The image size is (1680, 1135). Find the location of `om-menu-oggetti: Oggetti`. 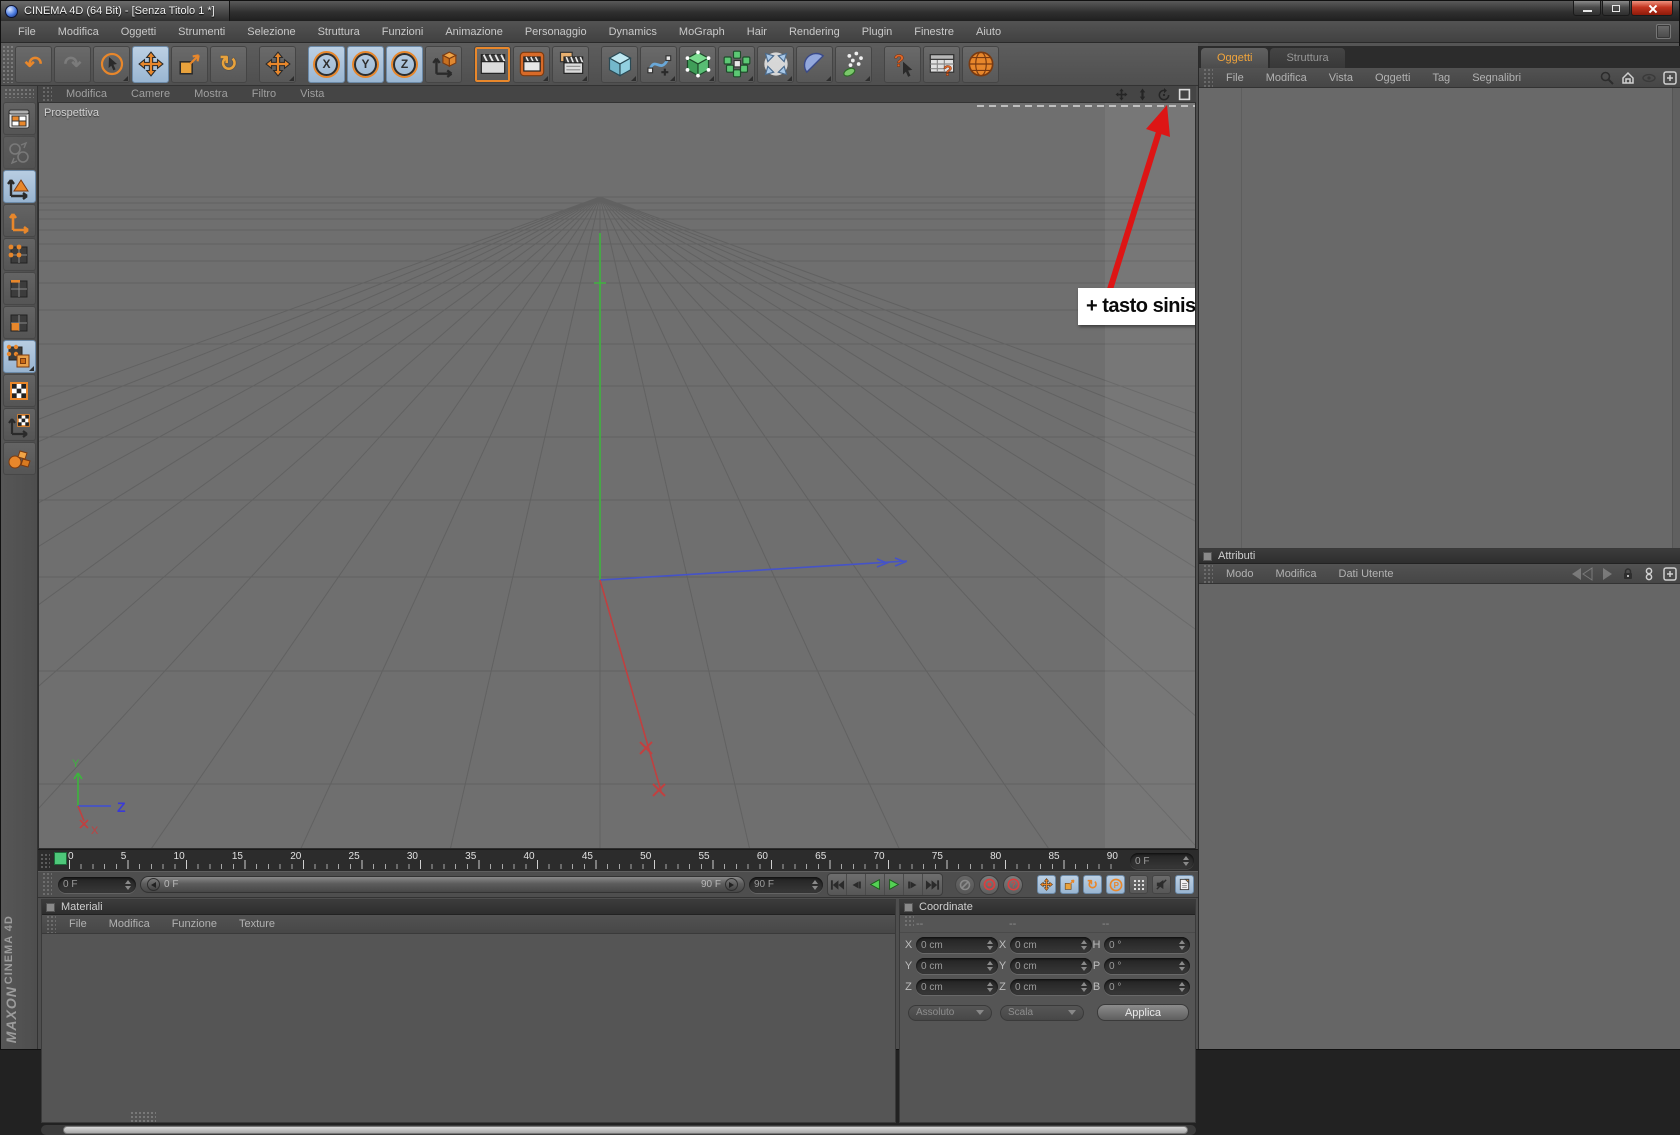

om-menu-oggetti: Oggetti is located at coordinates (1392, 78).